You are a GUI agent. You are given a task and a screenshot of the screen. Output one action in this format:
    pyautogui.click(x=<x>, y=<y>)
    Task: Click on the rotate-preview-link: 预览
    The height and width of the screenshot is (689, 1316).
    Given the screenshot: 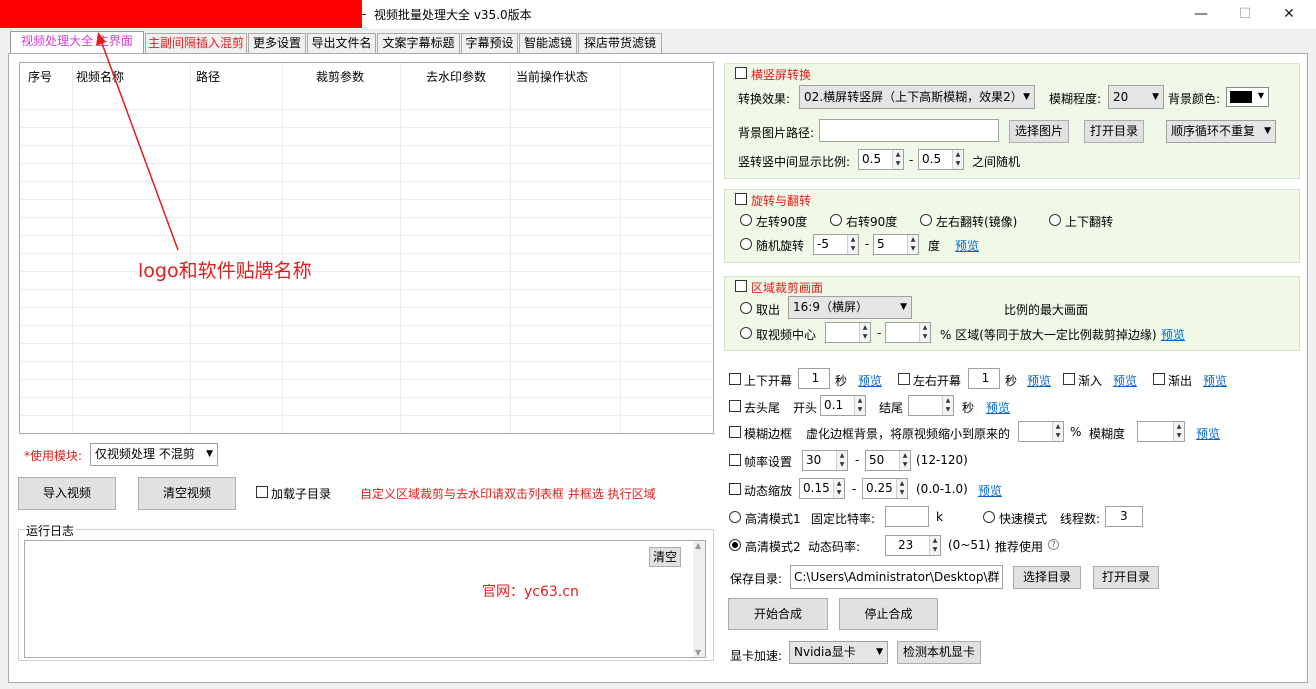 What is the action you would take?
    pyautogui.click(x=967, y=245)
    